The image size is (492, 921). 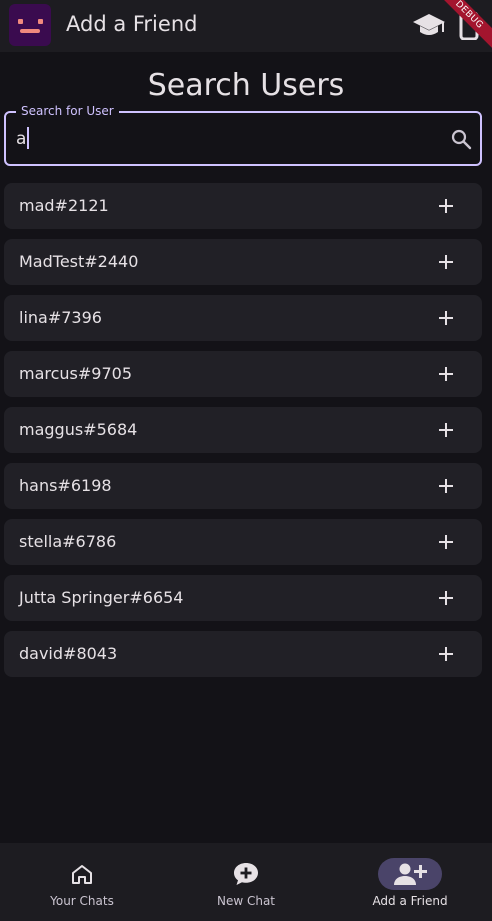 What do you see at coordinates (82, 874) in the screenshot?
I see `home-icon` at bounding box center [82, 874].